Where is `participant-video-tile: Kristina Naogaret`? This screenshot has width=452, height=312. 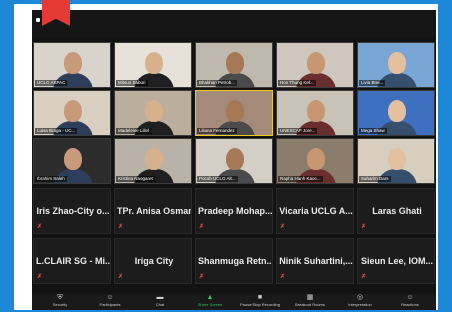
participant-video-tile: Kristina Naogaret is located at coordinates (153, 161).